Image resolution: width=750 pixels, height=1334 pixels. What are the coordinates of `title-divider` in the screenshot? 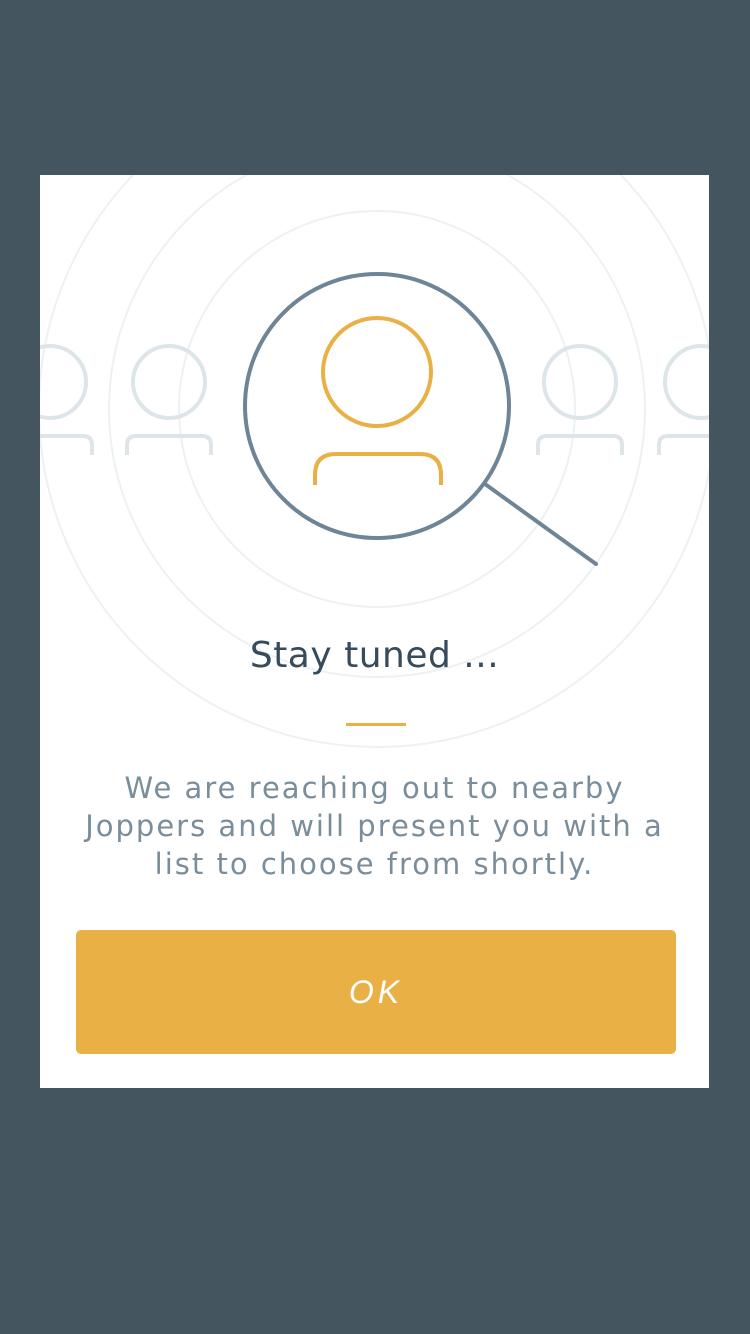 It's located at (376, 724).